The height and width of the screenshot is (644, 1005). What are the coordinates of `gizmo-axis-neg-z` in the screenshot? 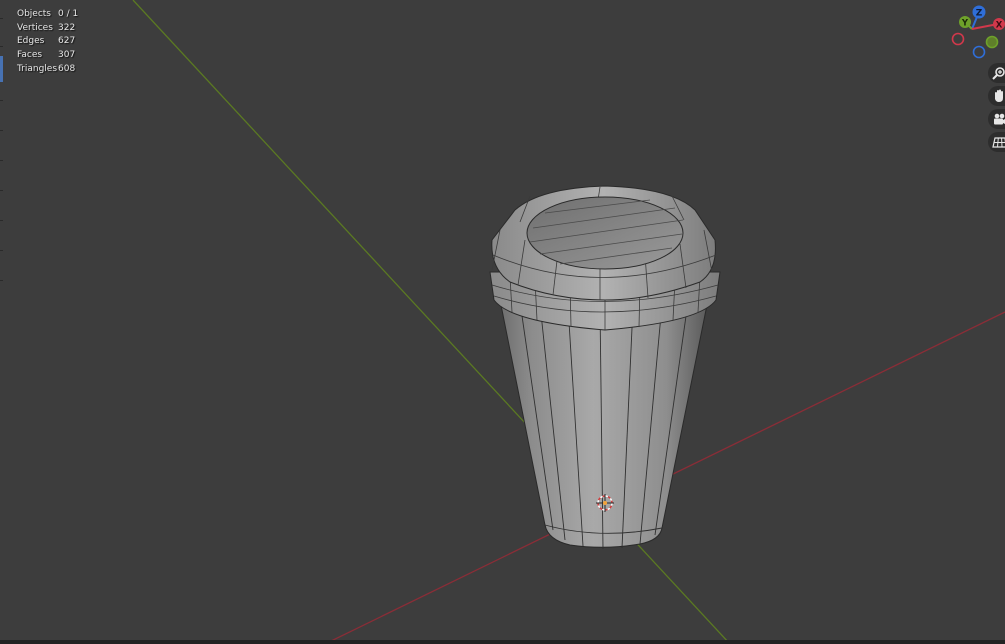 It's located at (979, 52).